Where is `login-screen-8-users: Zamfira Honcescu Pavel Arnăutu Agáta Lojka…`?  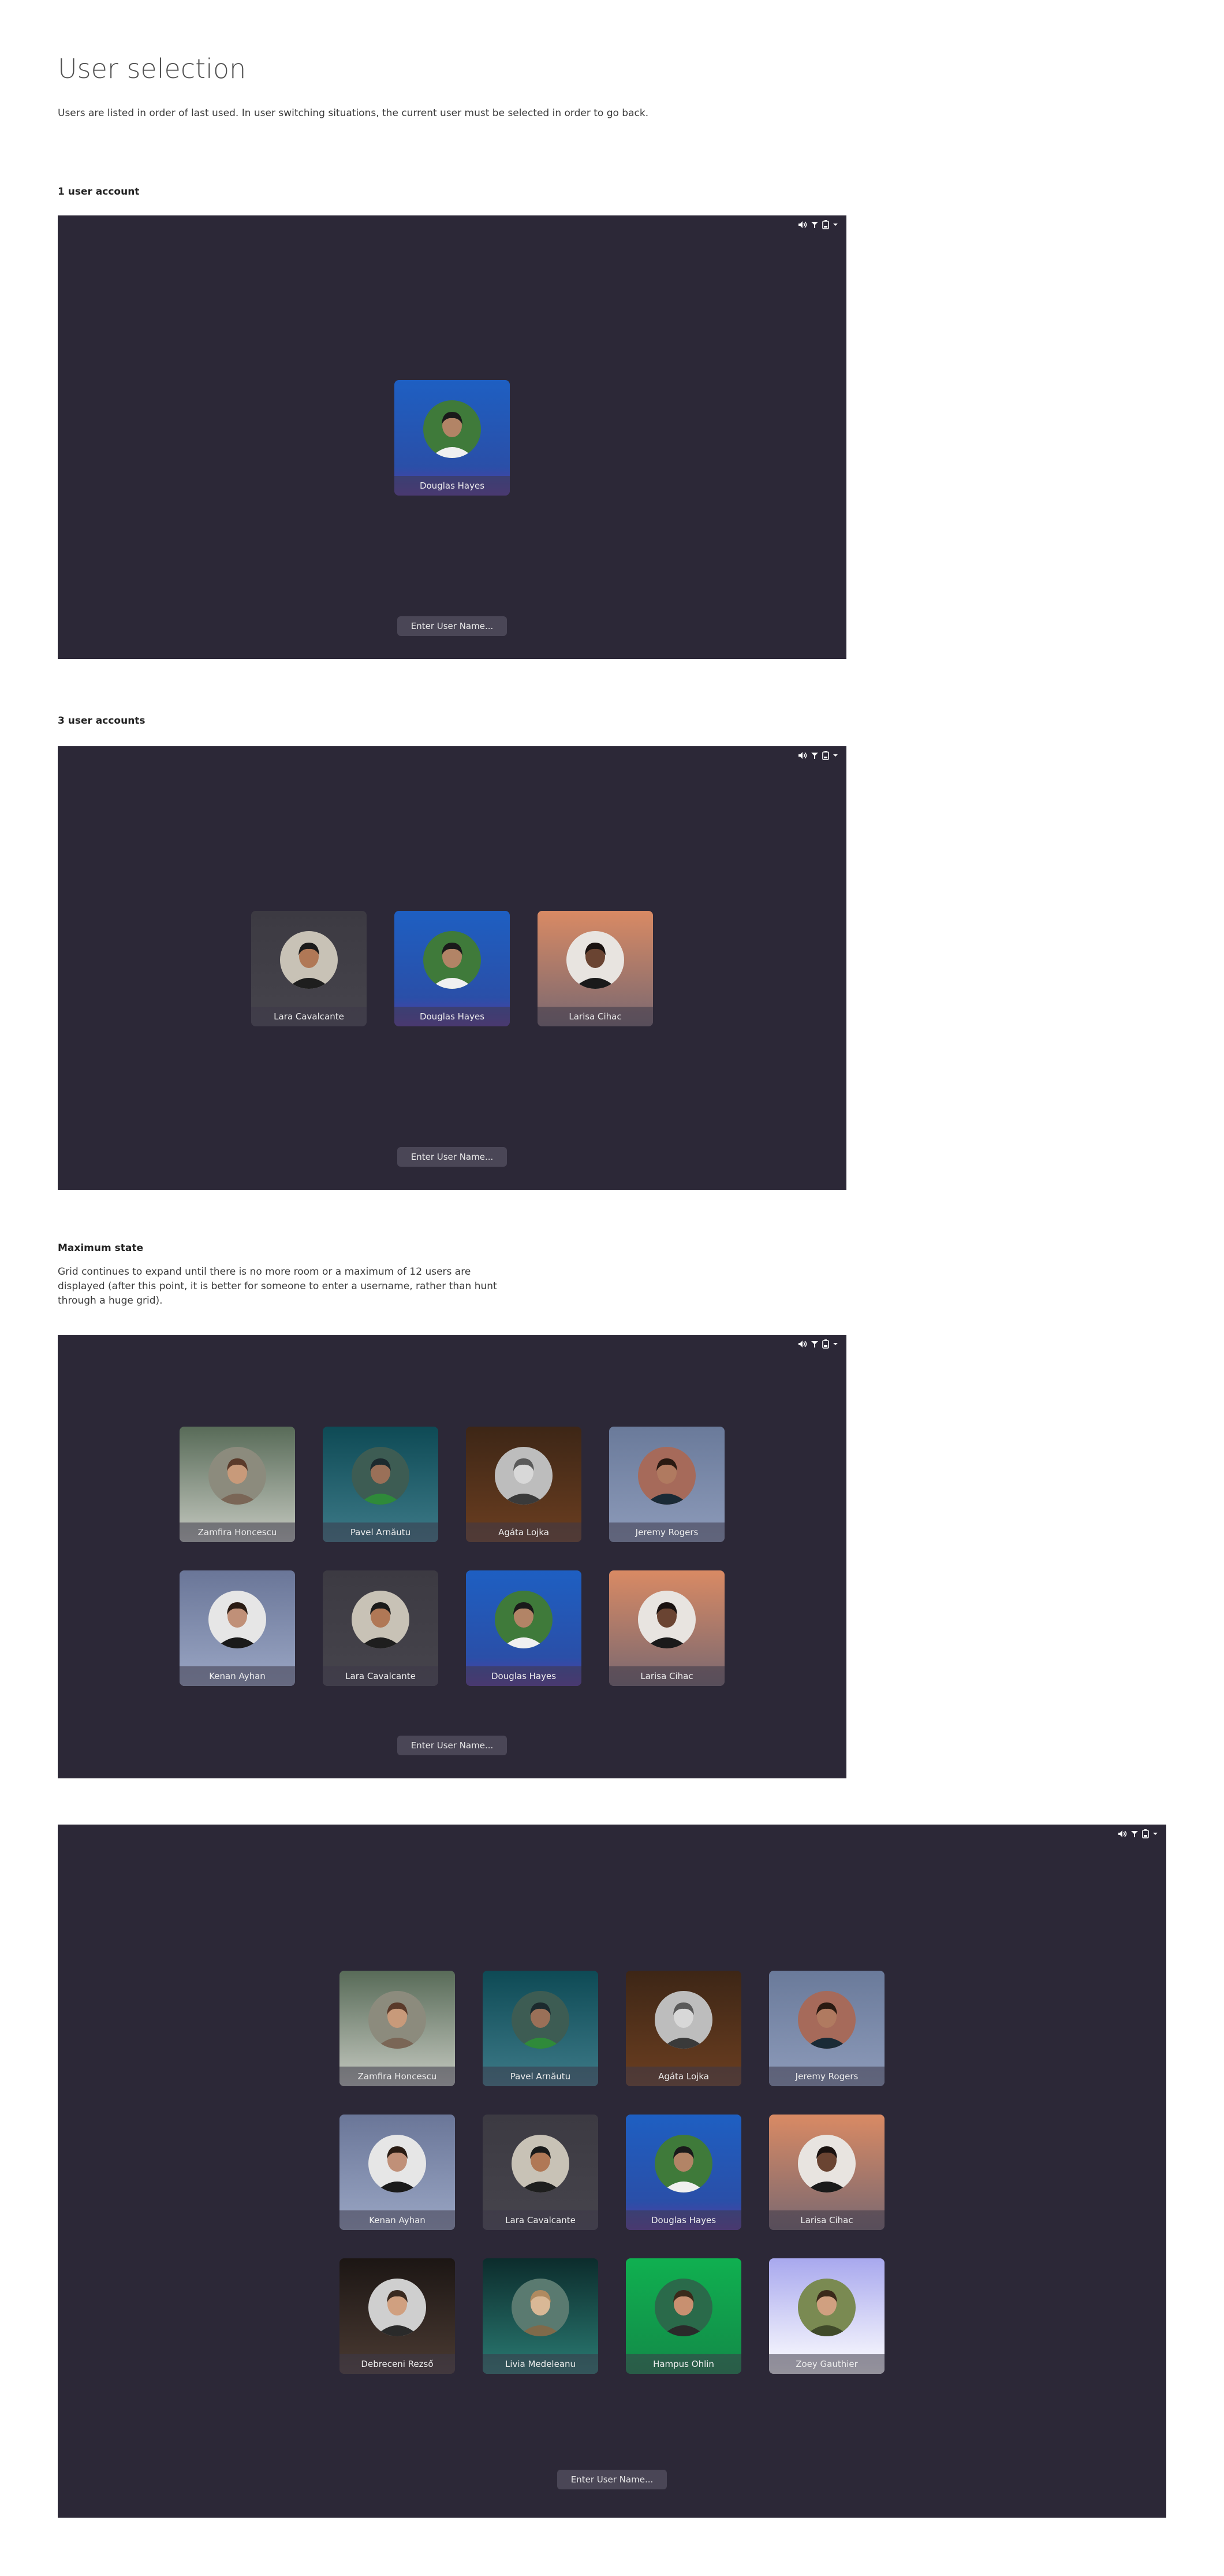
login-screen-8-users: Zamfira Honcescu Pavel Arnăutu Agáta Lojka… is located at coordinates (452, 1556).